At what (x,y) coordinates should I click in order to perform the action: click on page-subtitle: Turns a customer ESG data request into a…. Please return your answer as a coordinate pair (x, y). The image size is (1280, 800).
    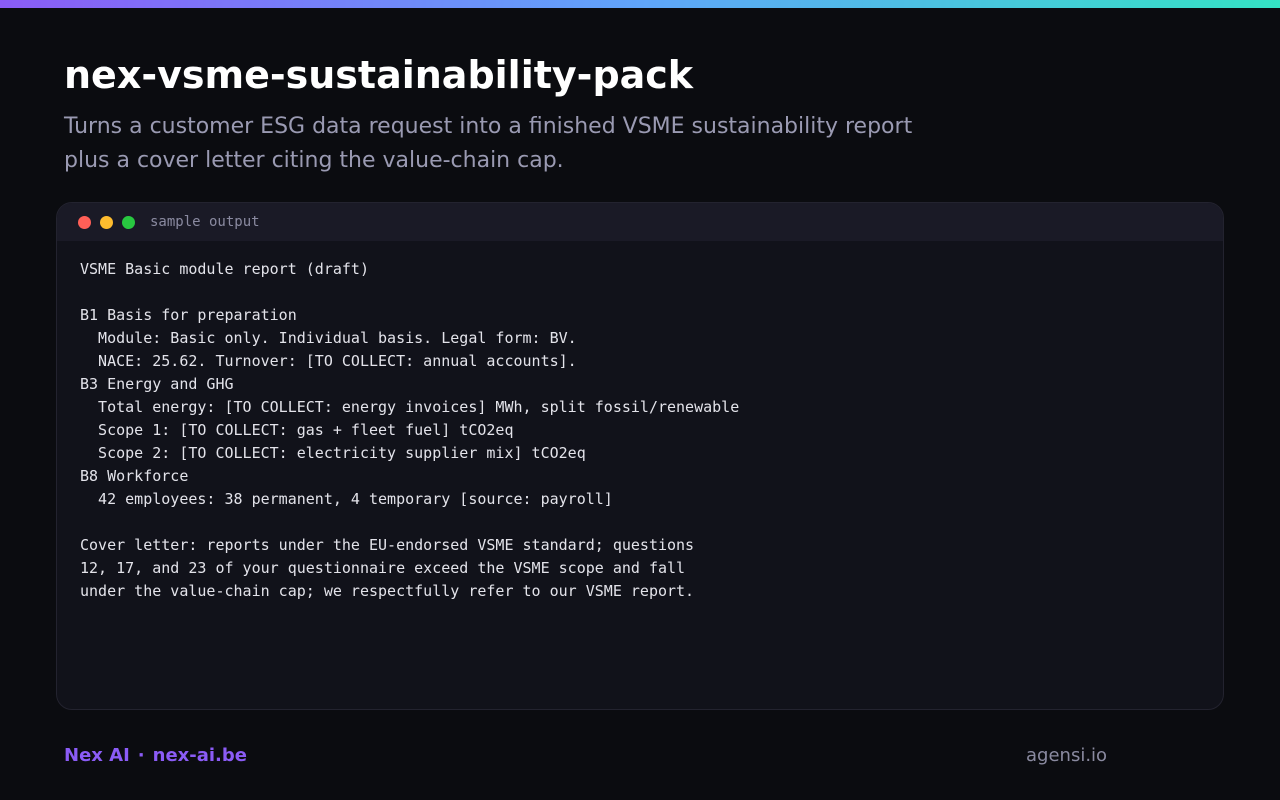
    Looking at the image, I should click on (488, 143).